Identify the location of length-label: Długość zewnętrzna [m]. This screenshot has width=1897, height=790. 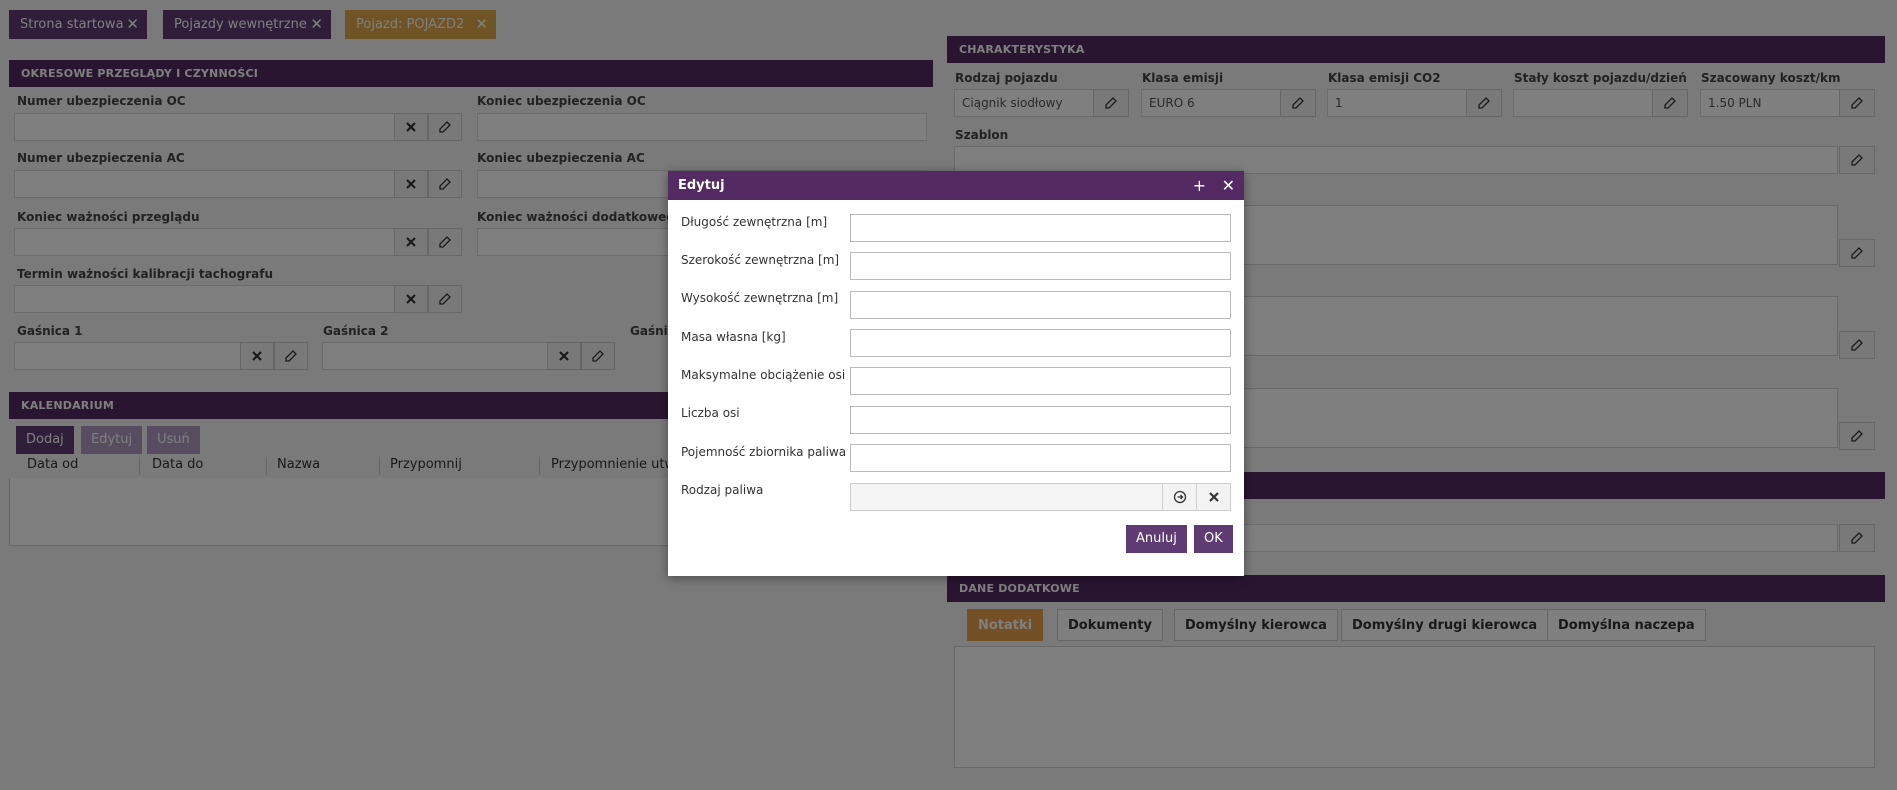
(754, 222).